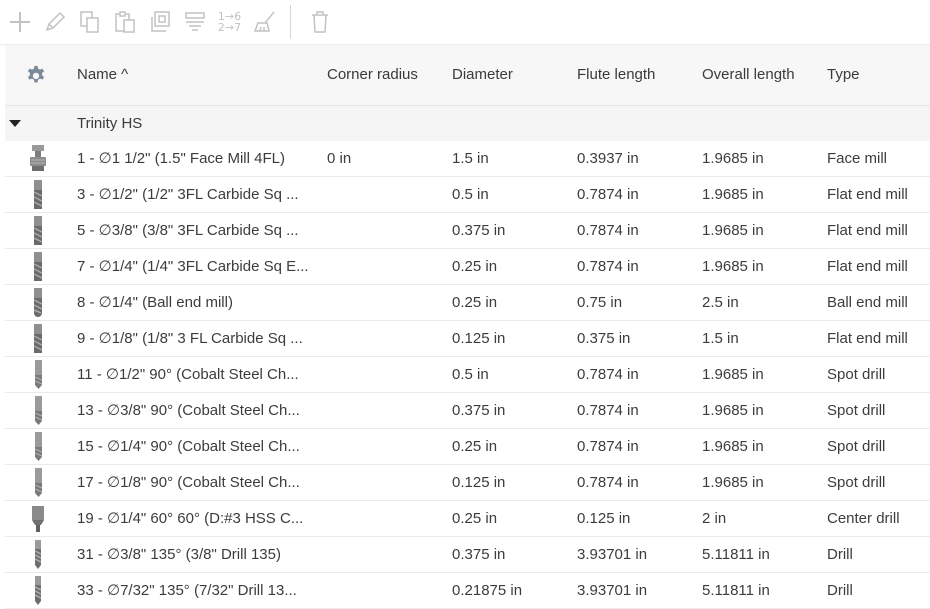  What do you see at coordinates (616, 75) in the screenshot?
I see `column-header-flute-length: Flute length` at bounding box center [616, 75].